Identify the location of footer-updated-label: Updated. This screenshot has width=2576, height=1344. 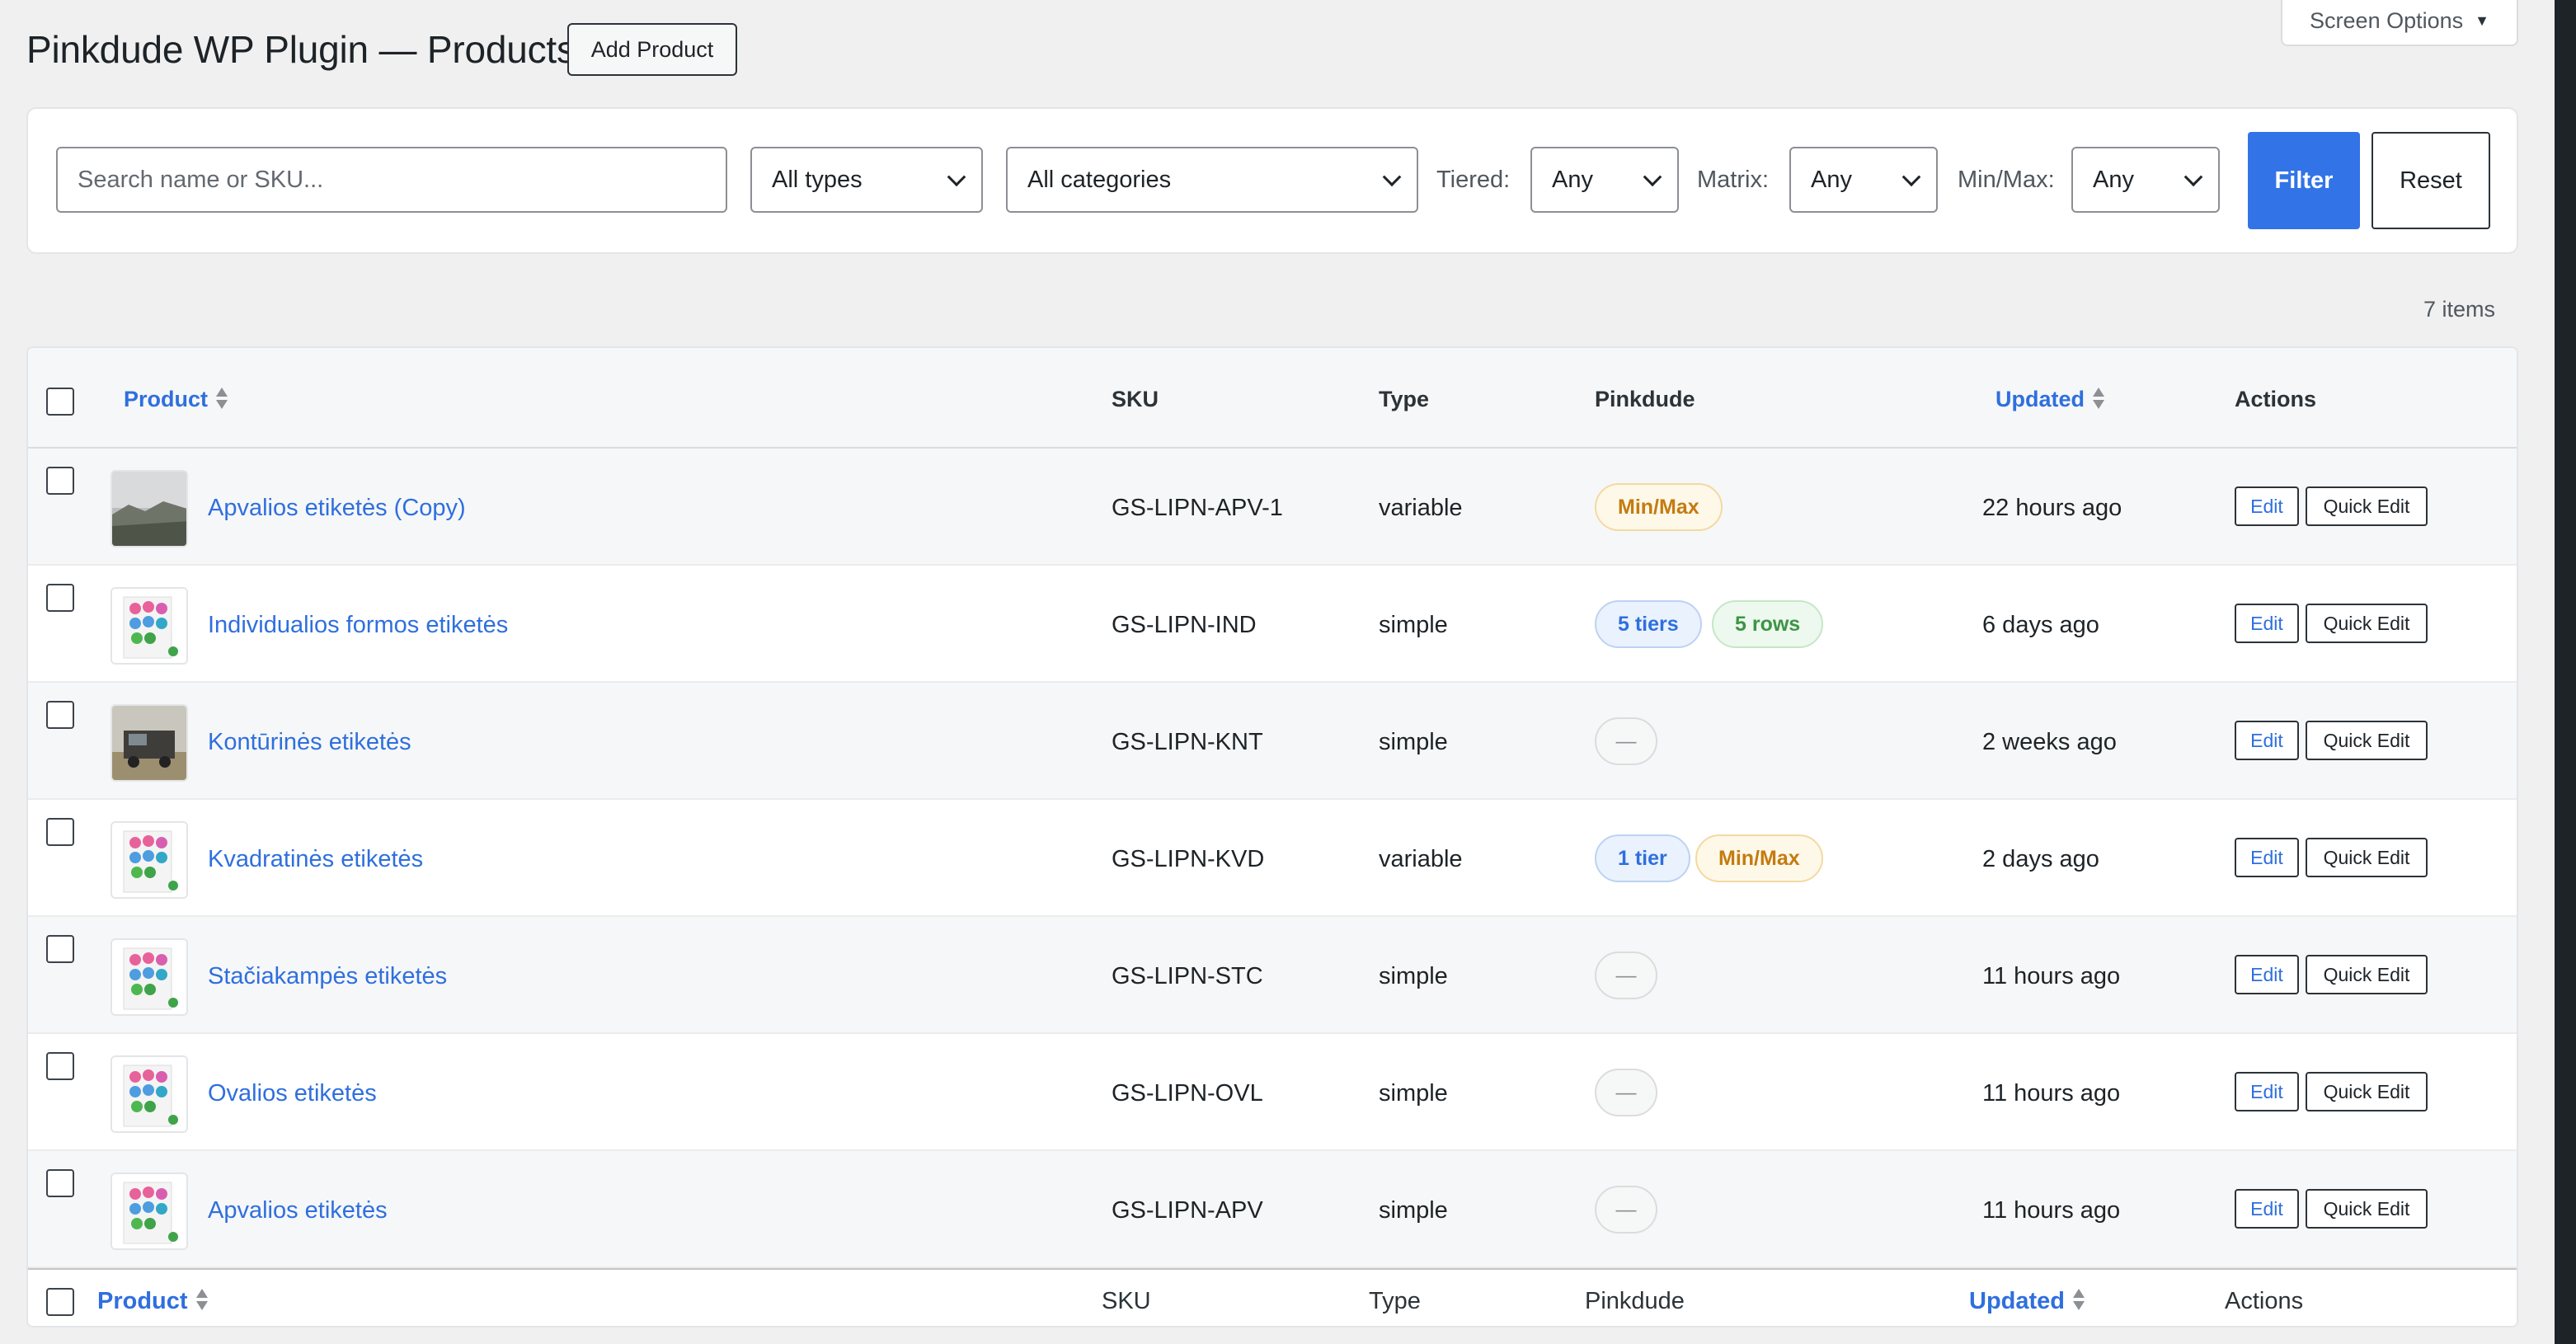
(2017, 1301).